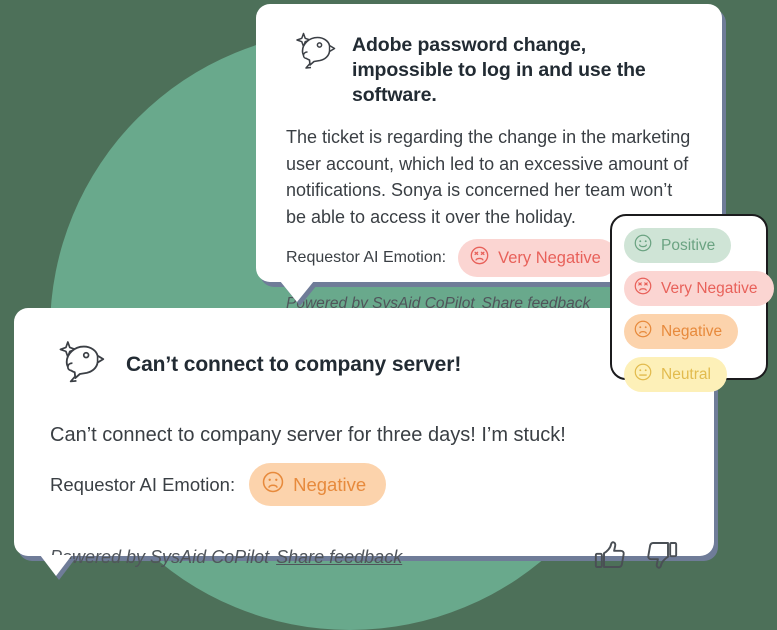 The image size is (777, 630). I want to click on powered-by-label: Powered by SysAid CoPilot, so click(160, 557).